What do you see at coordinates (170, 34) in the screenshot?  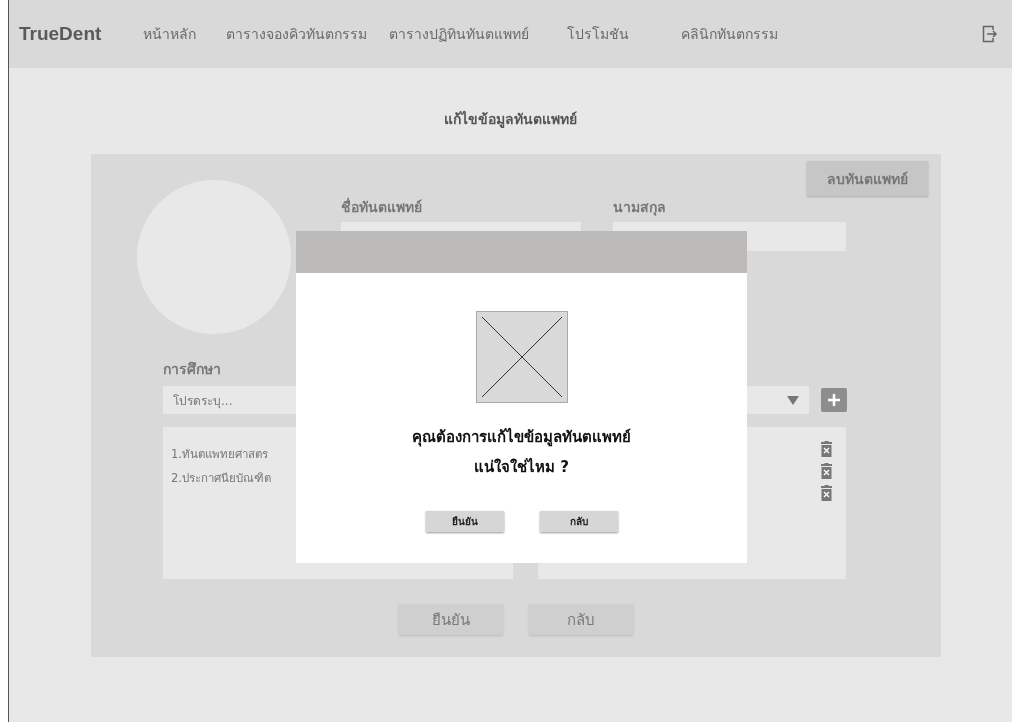 I see `nav-link: หน้าหลัก` at bounding box center [170, 34].